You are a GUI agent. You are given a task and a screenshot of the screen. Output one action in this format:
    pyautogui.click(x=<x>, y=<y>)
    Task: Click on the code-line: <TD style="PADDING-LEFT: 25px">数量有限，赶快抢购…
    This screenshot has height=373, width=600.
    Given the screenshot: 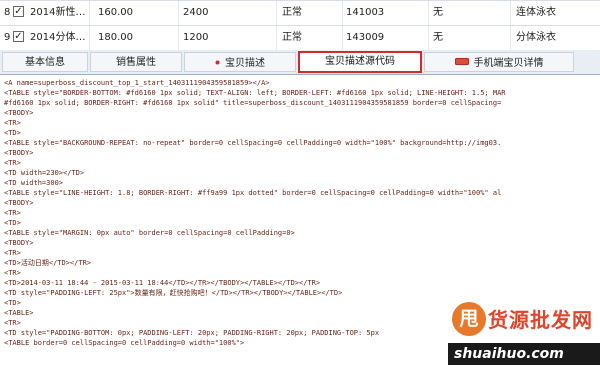 What is the action you would take?
    pyautogui.click(x=173, y=293)
    